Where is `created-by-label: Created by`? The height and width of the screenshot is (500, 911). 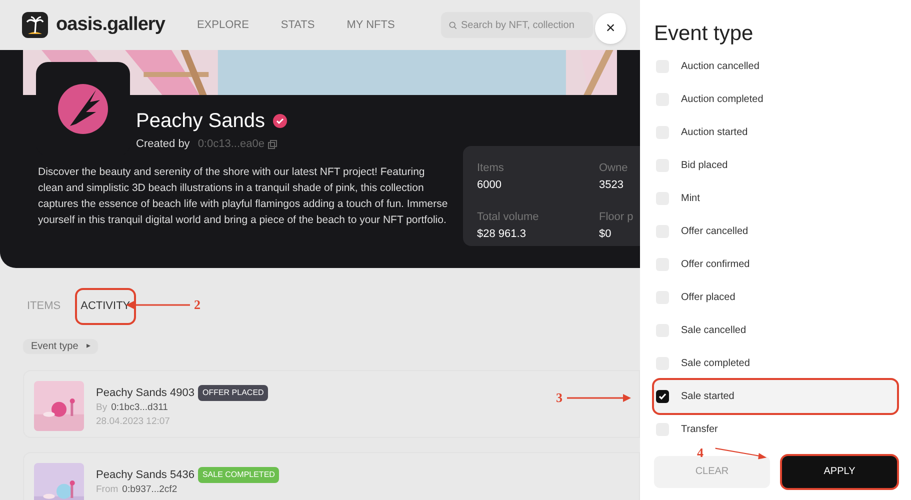
created-by-label: Created by is located at coordinates (163, 144).